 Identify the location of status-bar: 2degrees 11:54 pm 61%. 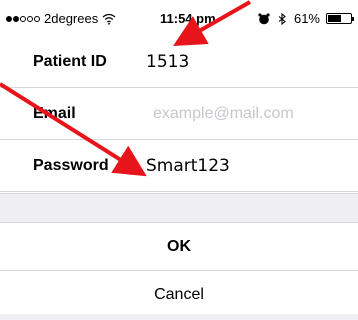
(179, 18).